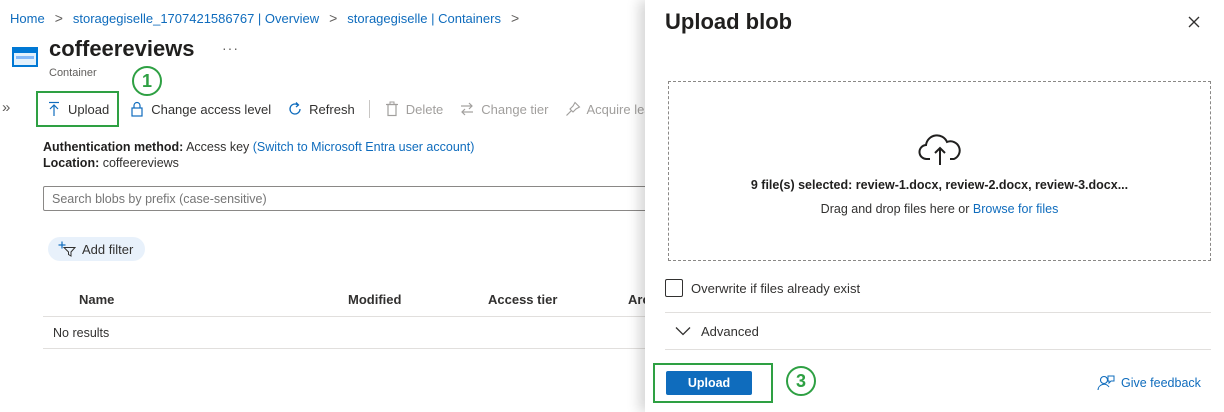 This screenshot has width=1224, height=412. What do you see at coordinates (369, 109) in the screenshot?
I see `toolbar-divider` at bounding box center [369, 109].